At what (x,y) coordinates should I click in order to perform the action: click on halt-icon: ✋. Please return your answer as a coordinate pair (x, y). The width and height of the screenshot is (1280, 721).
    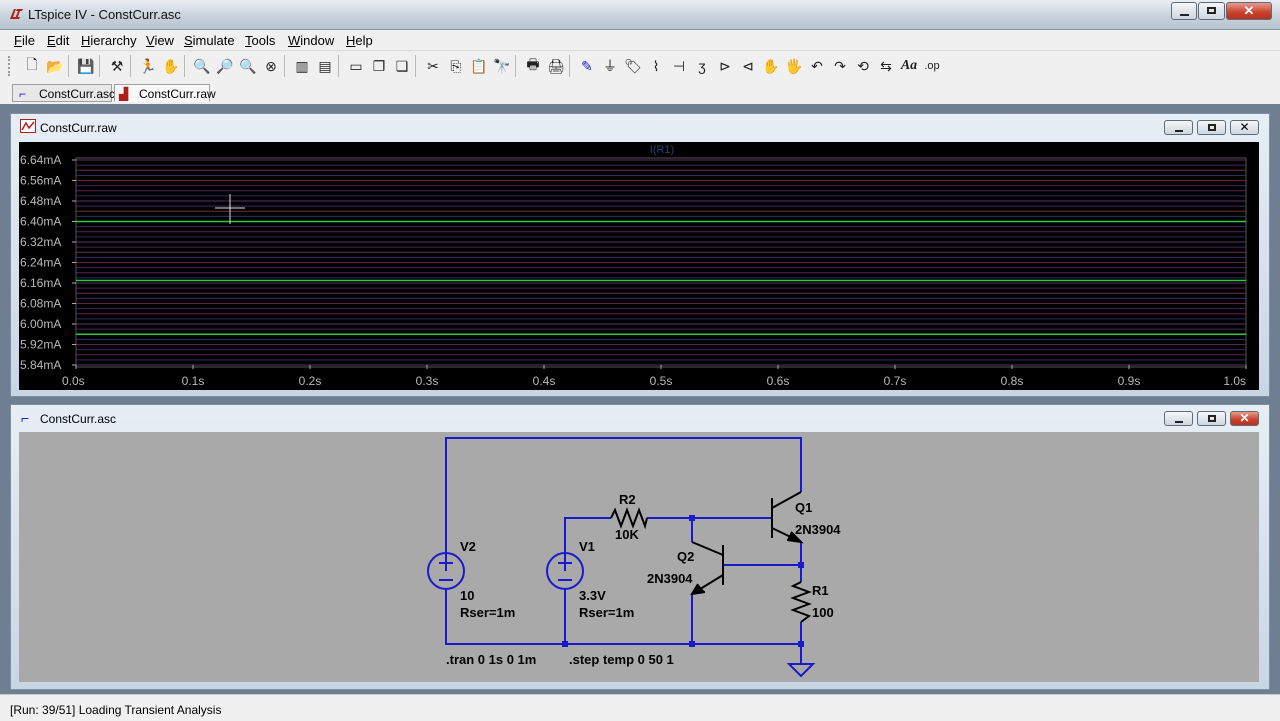
    Looking at the image, I should click on (171, 66).